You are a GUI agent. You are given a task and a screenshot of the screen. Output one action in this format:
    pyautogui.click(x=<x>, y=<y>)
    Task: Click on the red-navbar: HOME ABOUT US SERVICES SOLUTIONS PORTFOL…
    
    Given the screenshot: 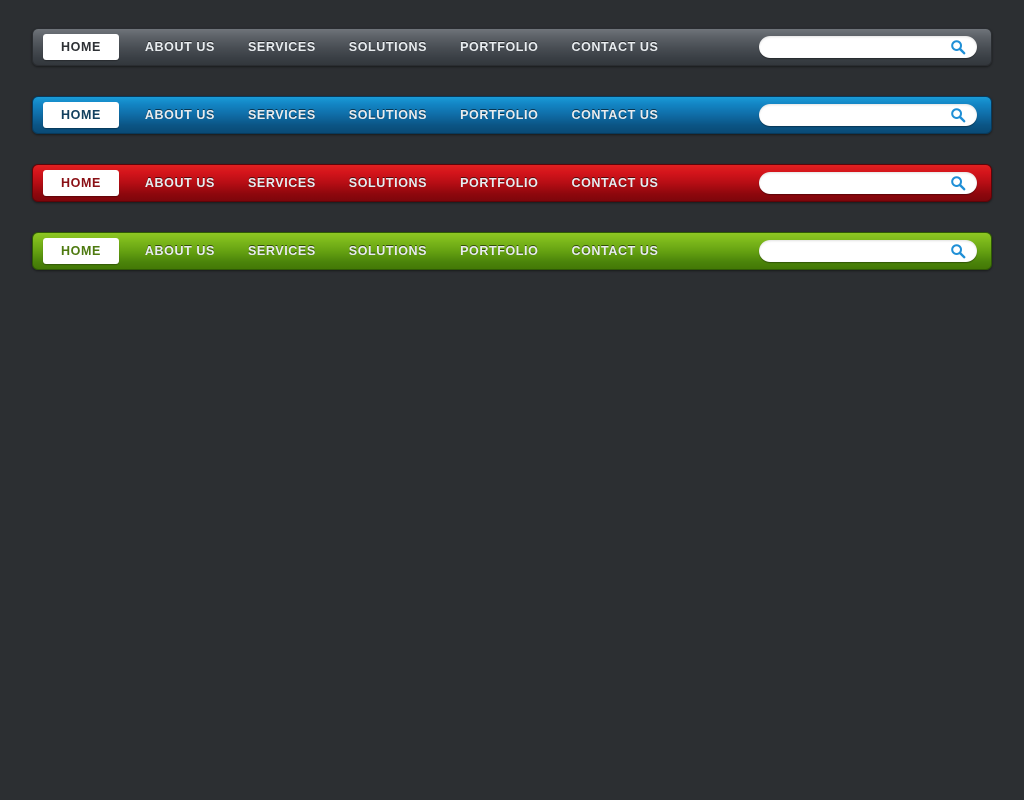 What is the action you would take?
    pyautogui.click(x=512, y=183)
    